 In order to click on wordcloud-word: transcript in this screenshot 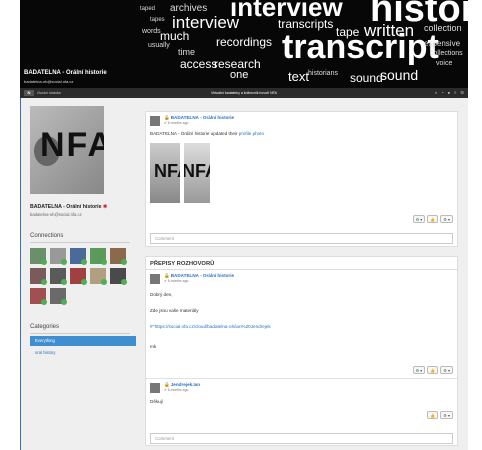, I will do `click(360, 47)`.